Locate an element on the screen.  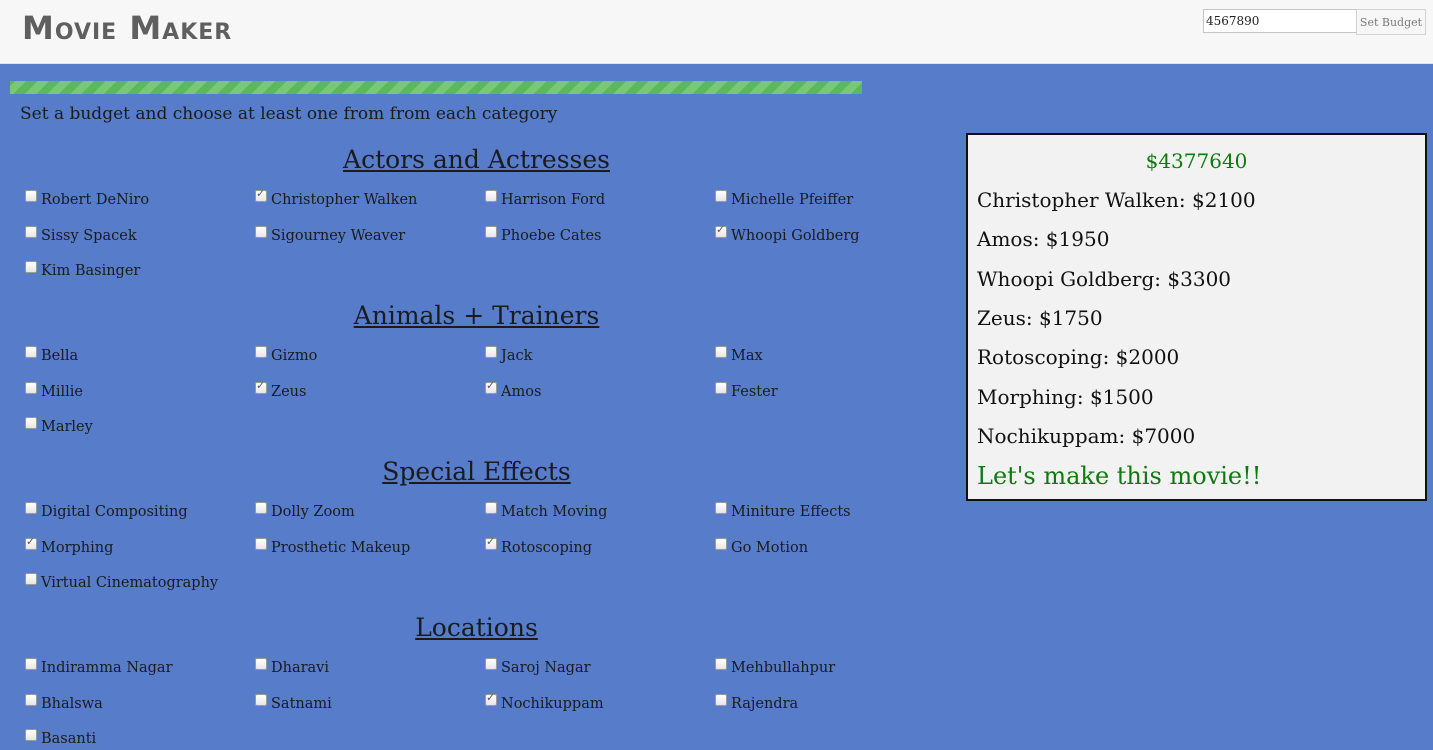
option-match-moving: Match Moving is located at coordinates (546, 511).